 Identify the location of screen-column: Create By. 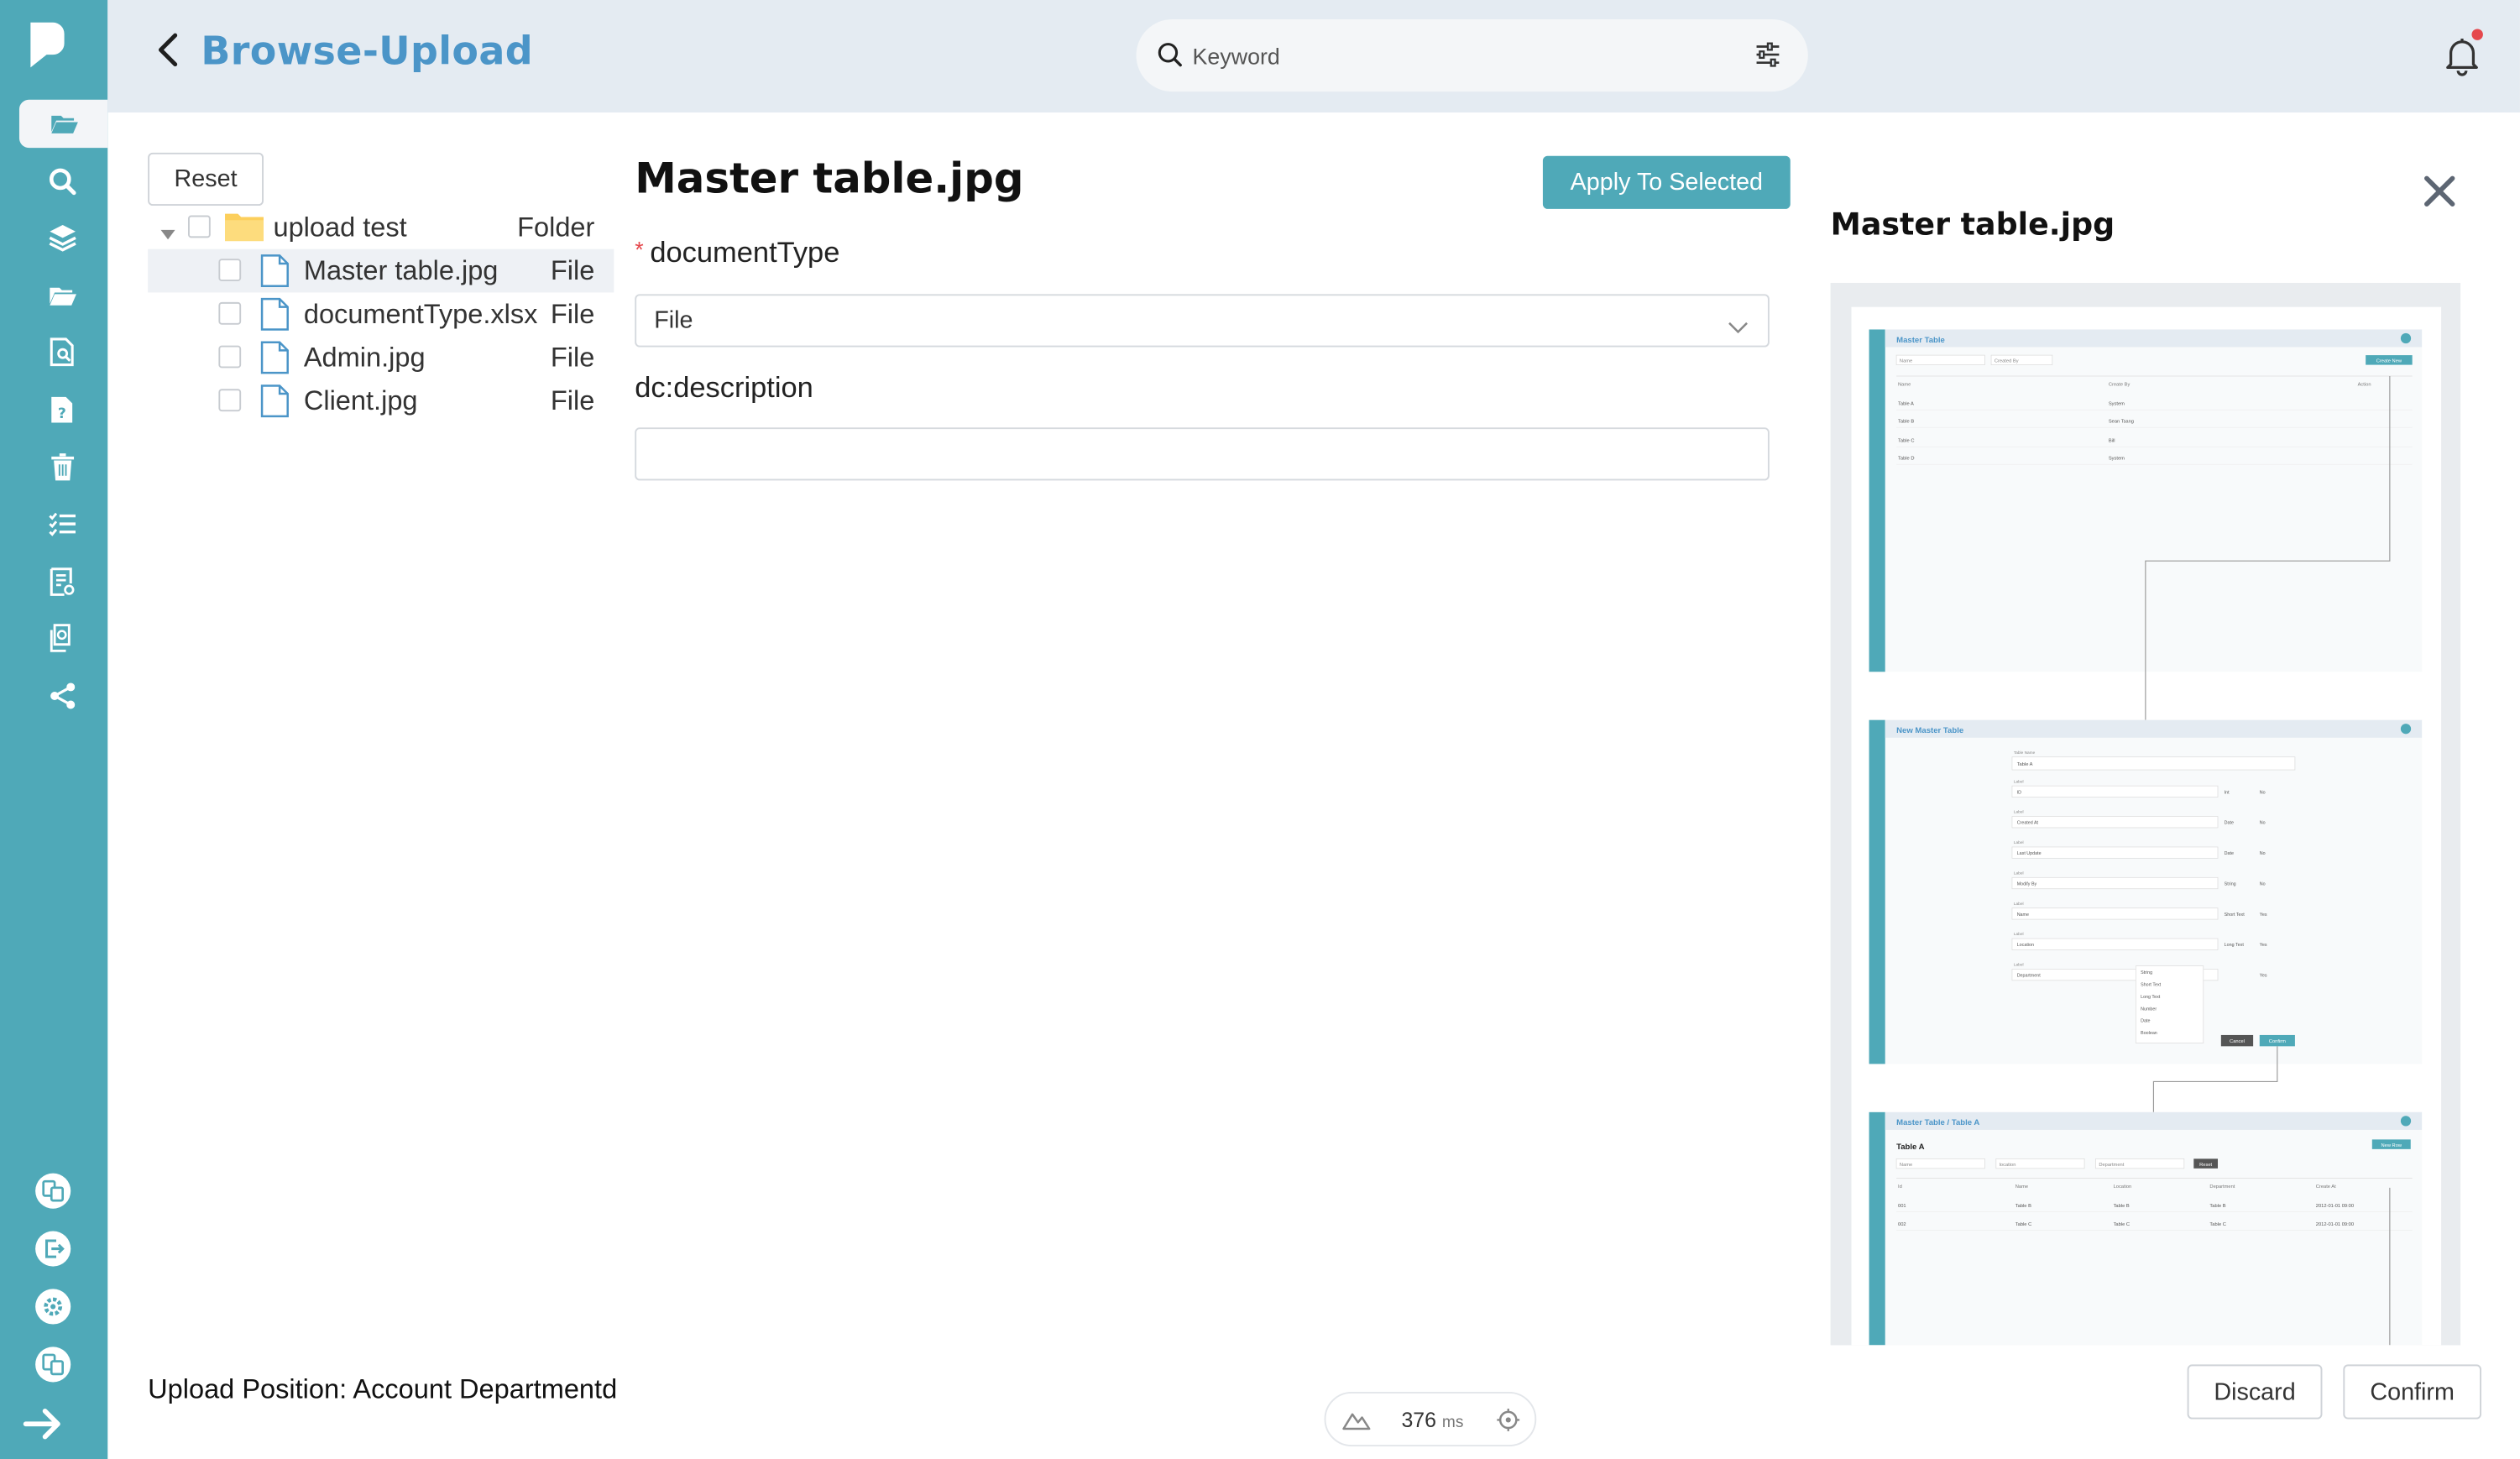
(2119, 384).